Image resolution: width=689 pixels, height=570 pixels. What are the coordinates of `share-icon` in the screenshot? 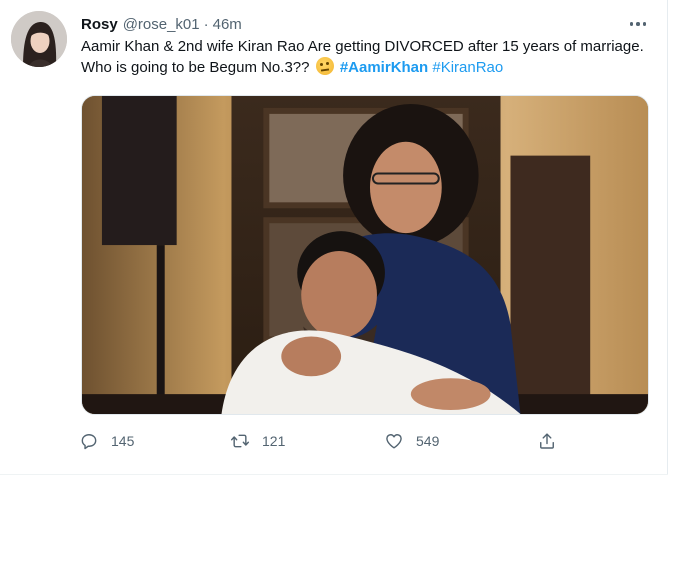 It's located at (547, 441).